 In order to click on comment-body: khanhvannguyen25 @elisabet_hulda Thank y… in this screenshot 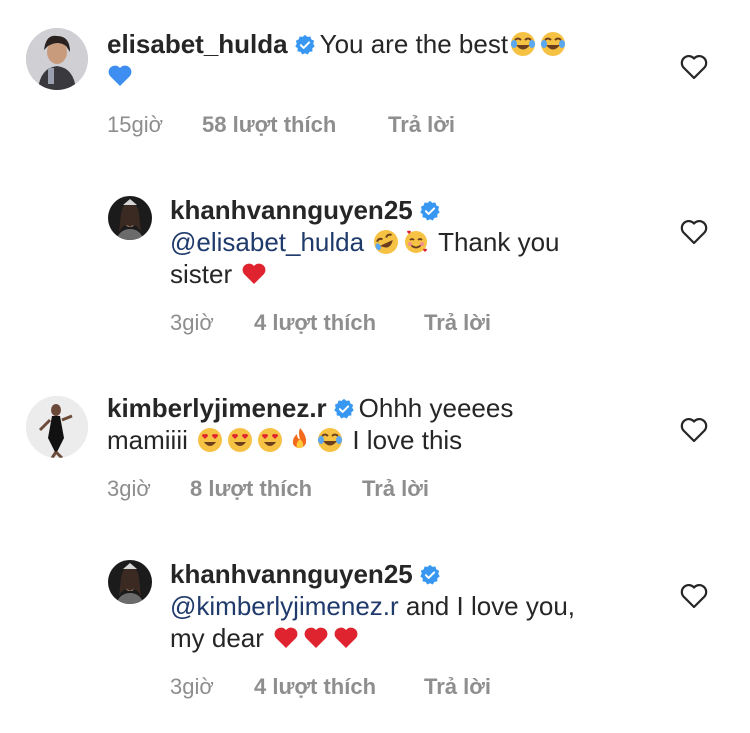, I will do `click(420, 242)`.